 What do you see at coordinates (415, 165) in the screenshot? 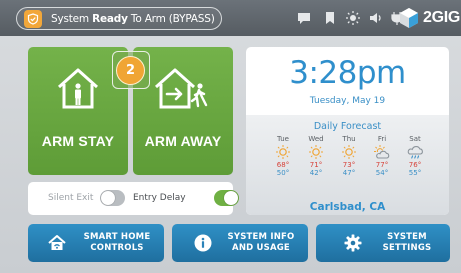
I see `day-high: 76°` at bounding box center [415, 165].